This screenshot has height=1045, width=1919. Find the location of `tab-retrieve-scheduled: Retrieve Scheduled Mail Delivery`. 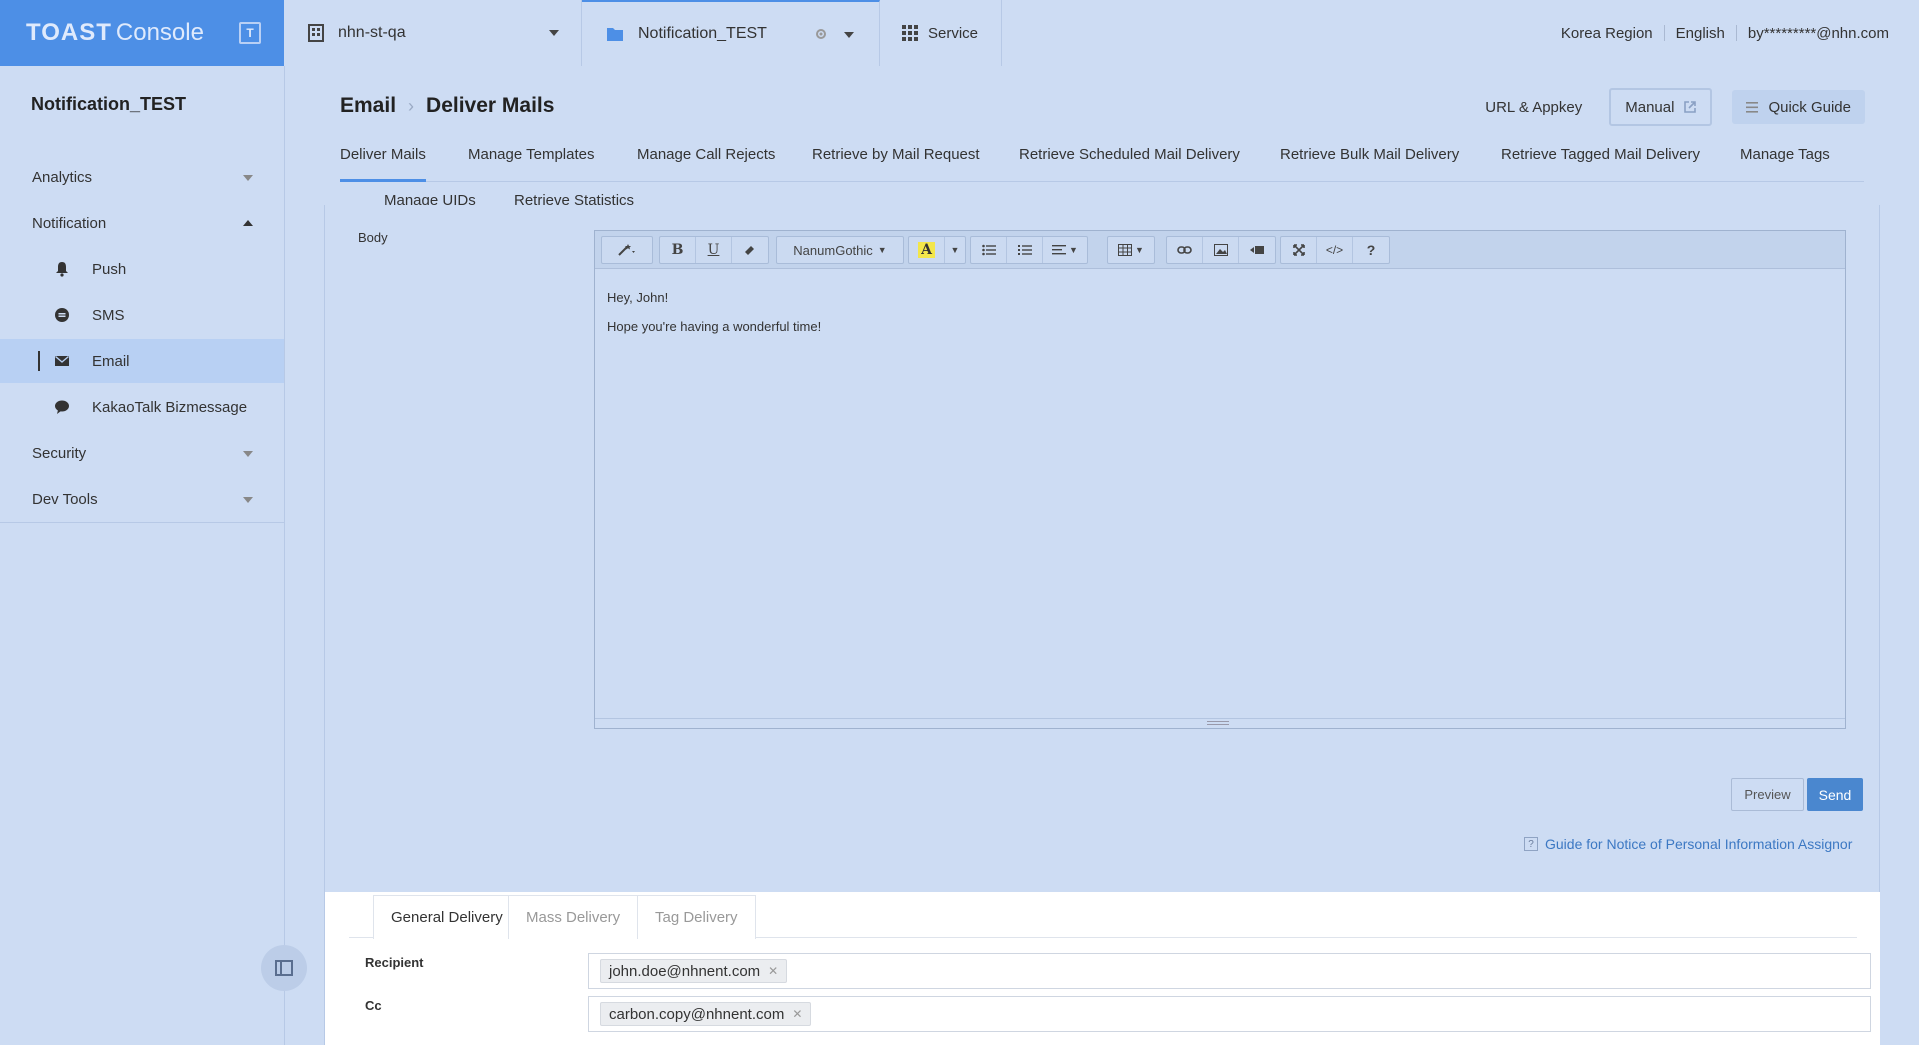

tab-retrieve-scheduled: Retrieve Scheduled Mail Delivery is located at coordinates (1129, 164).